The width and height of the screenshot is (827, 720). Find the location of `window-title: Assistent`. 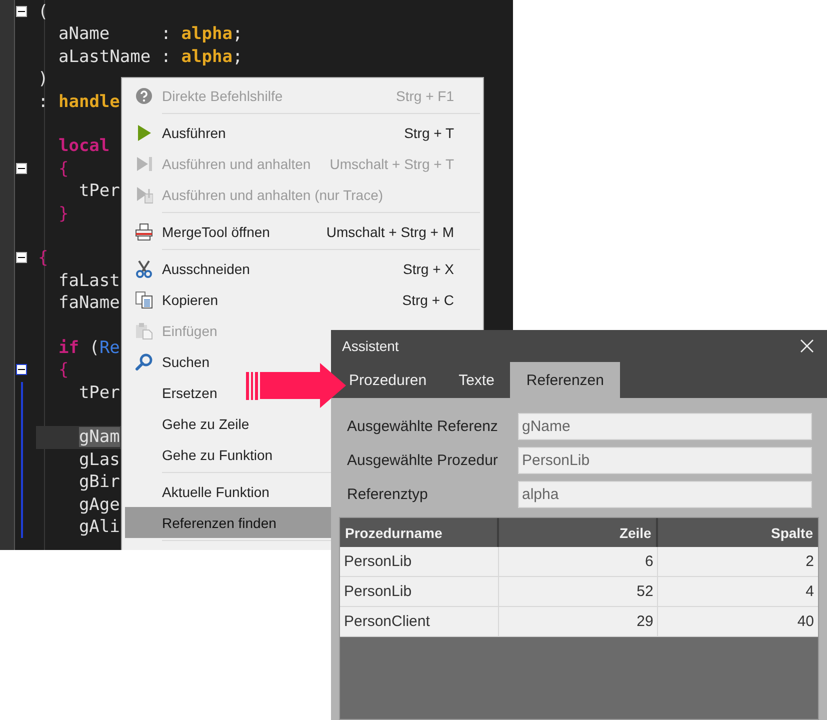

window-title: Assistent is located at coordinates (370, 346).